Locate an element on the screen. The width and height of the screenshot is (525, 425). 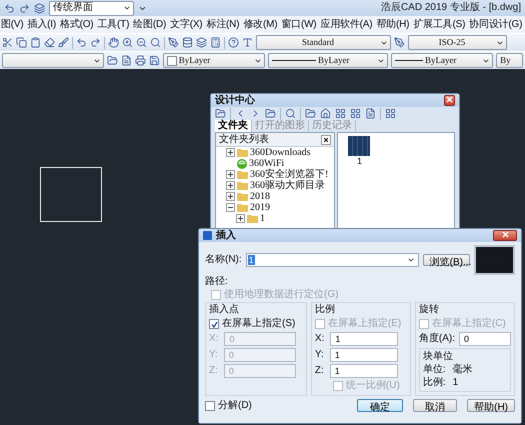
calculator-icon is located at coordinates (215, 42).